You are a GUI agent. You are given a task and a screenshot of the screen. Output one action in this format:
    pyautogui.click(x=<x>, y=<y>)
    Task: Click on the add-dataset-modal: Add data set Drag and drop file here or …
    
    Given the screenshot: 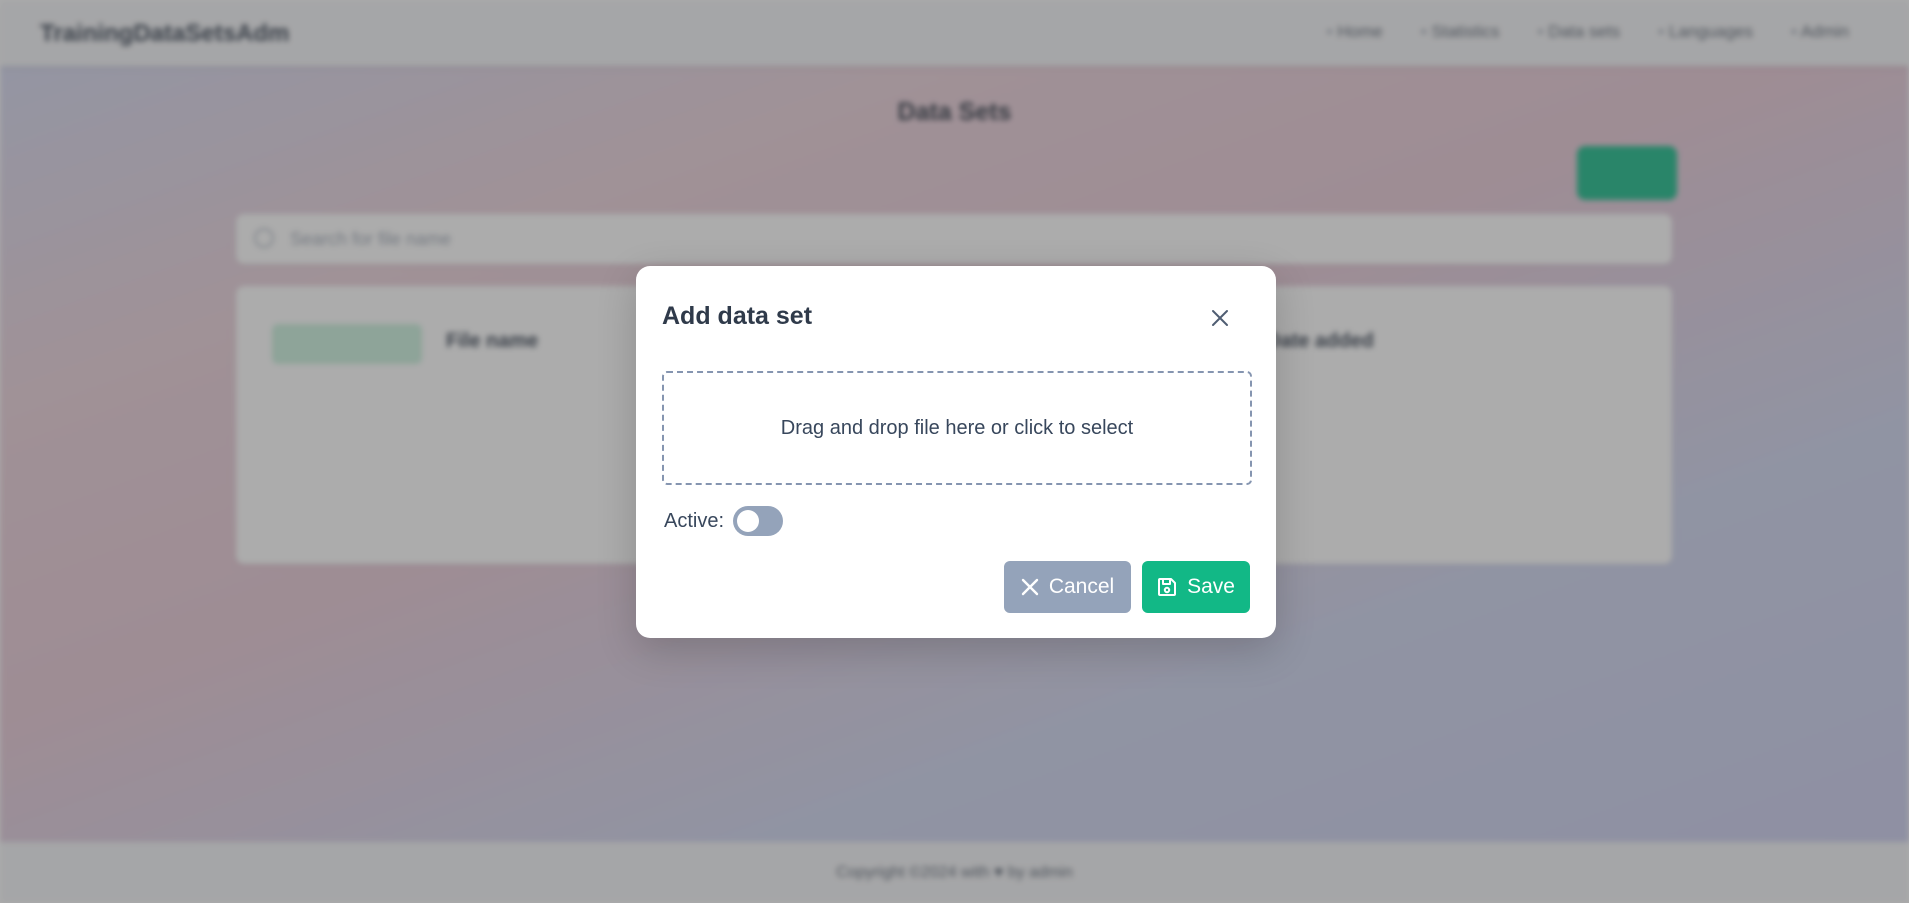 What is the action you would take?
    pyautogui.click(x=956, y=452)
    